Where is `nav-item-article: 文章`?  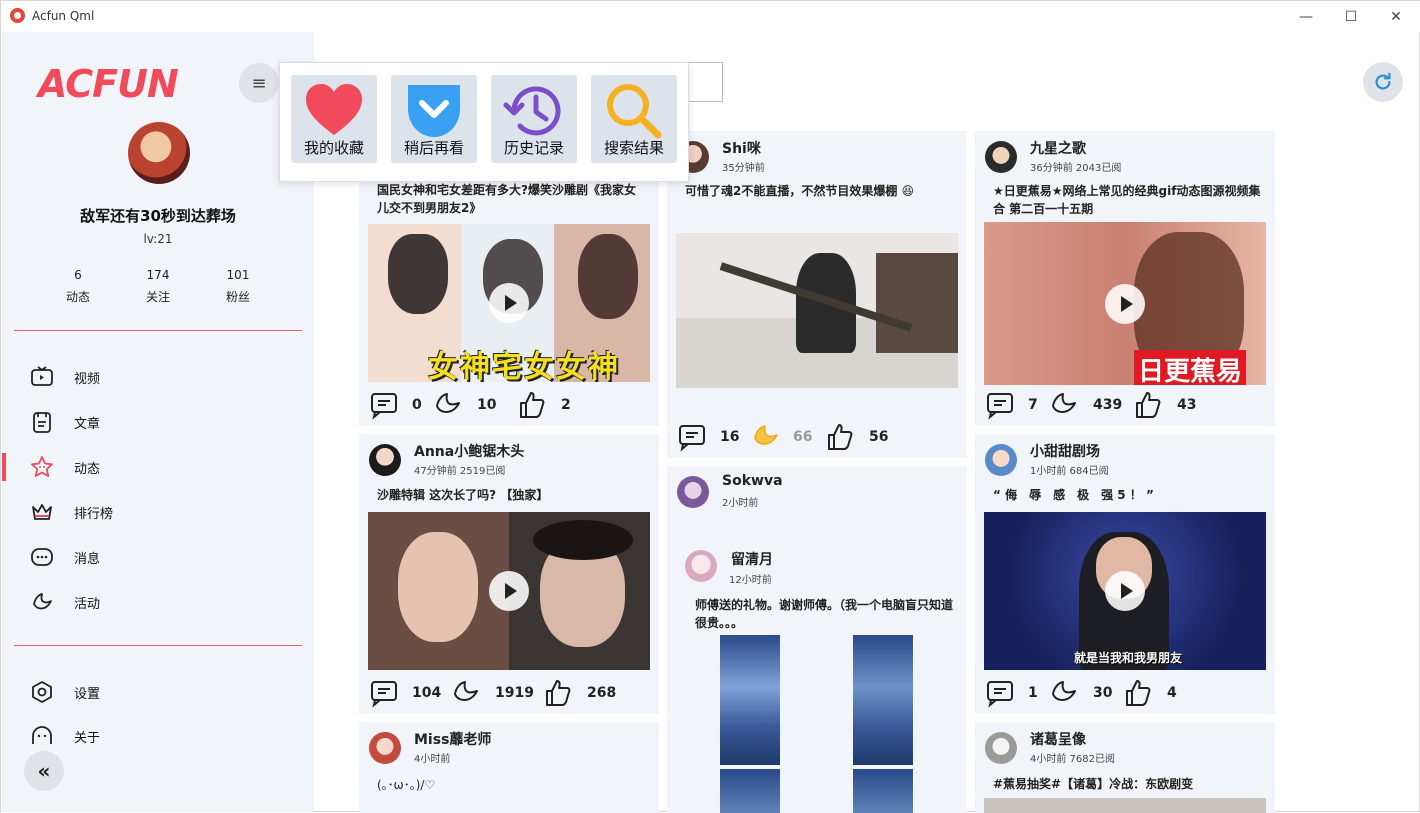 nav-item-article: 文章 is located at coordinates (158, 422).